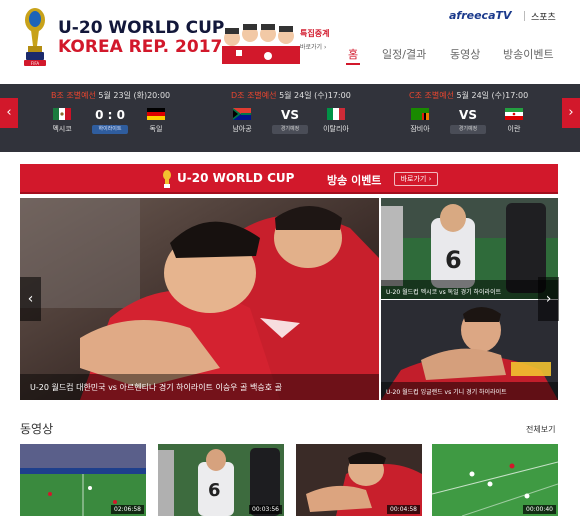 The width and height of the screenshot is (580, 520). What do you see at coordinates (403, 509) in the screenshot?
I see `video-duration: 00:04:58` at bounding box center [403, 509].